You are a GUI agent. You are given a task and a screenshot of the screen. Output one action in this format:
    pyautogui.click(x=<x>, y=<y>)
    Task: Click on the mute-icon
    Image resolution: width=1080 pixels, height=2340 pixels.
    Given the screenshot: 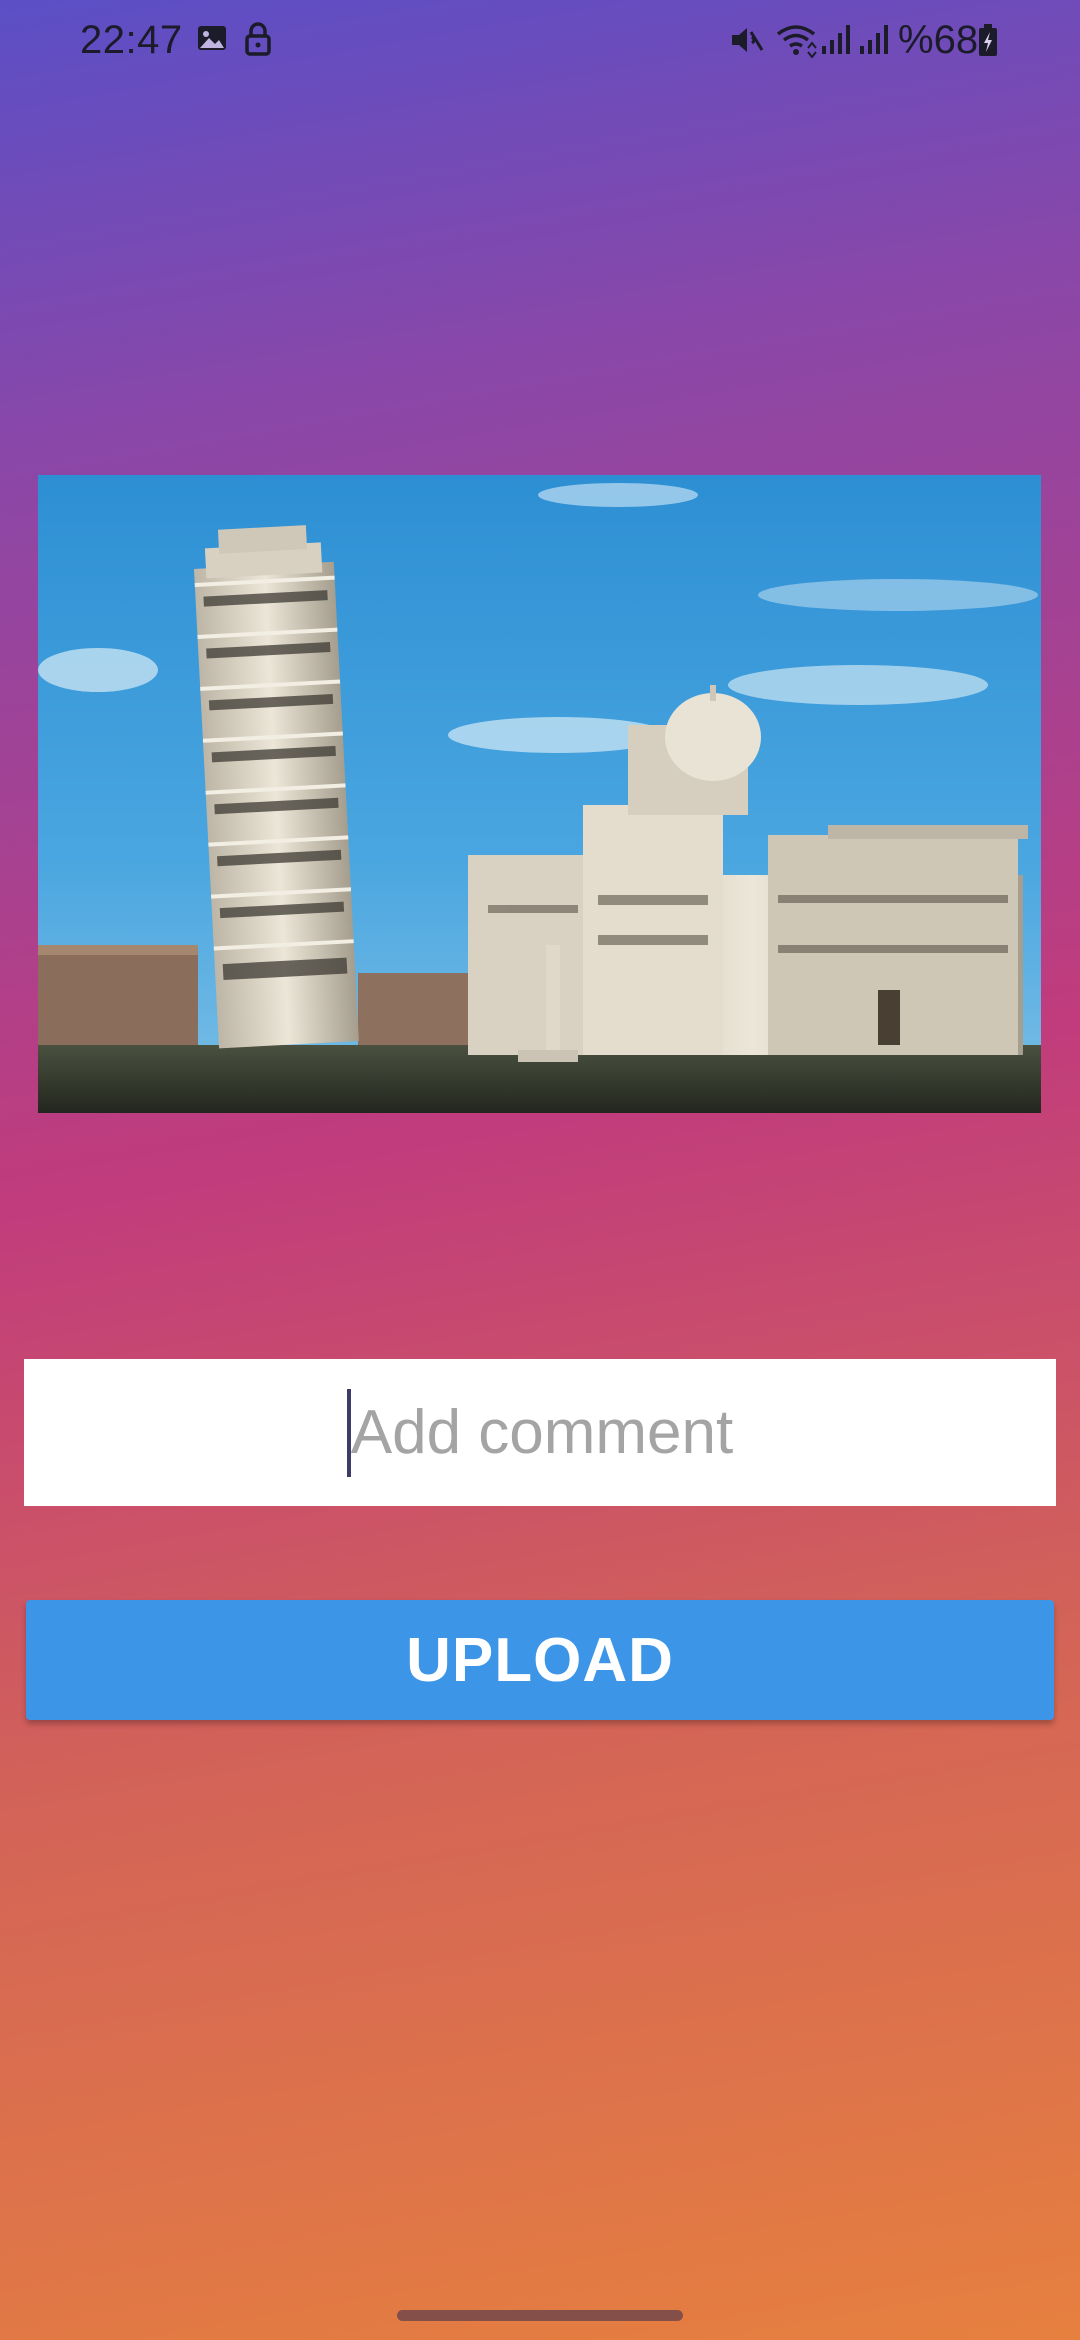 What is the action you would take?
    pyautogui.click(x=746, y=42)
    